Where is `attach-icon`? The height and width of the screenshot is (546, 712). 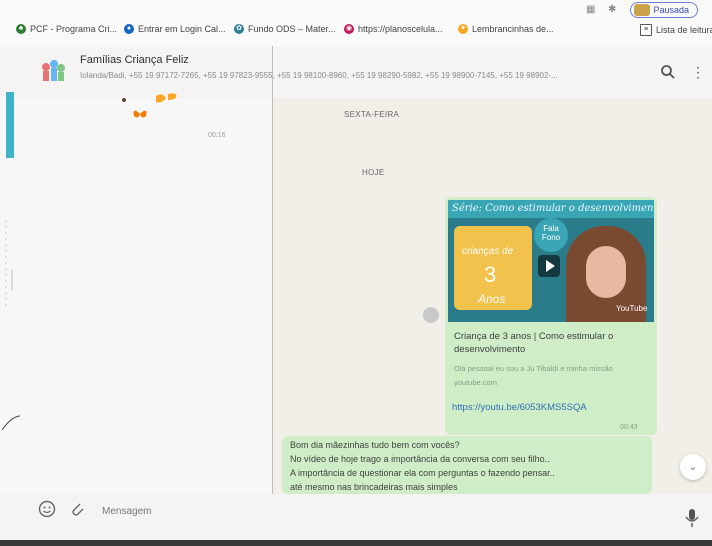 attach-icon is located at coordinates (77, 509).